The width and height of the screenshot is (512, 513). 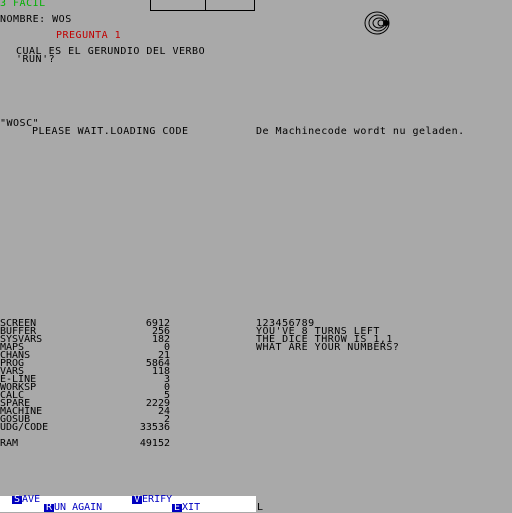 What do you see at coordinates (23, 4) in the screenshot?
I see `level-label: 3 FACIL` at bounding box center [23, 4].